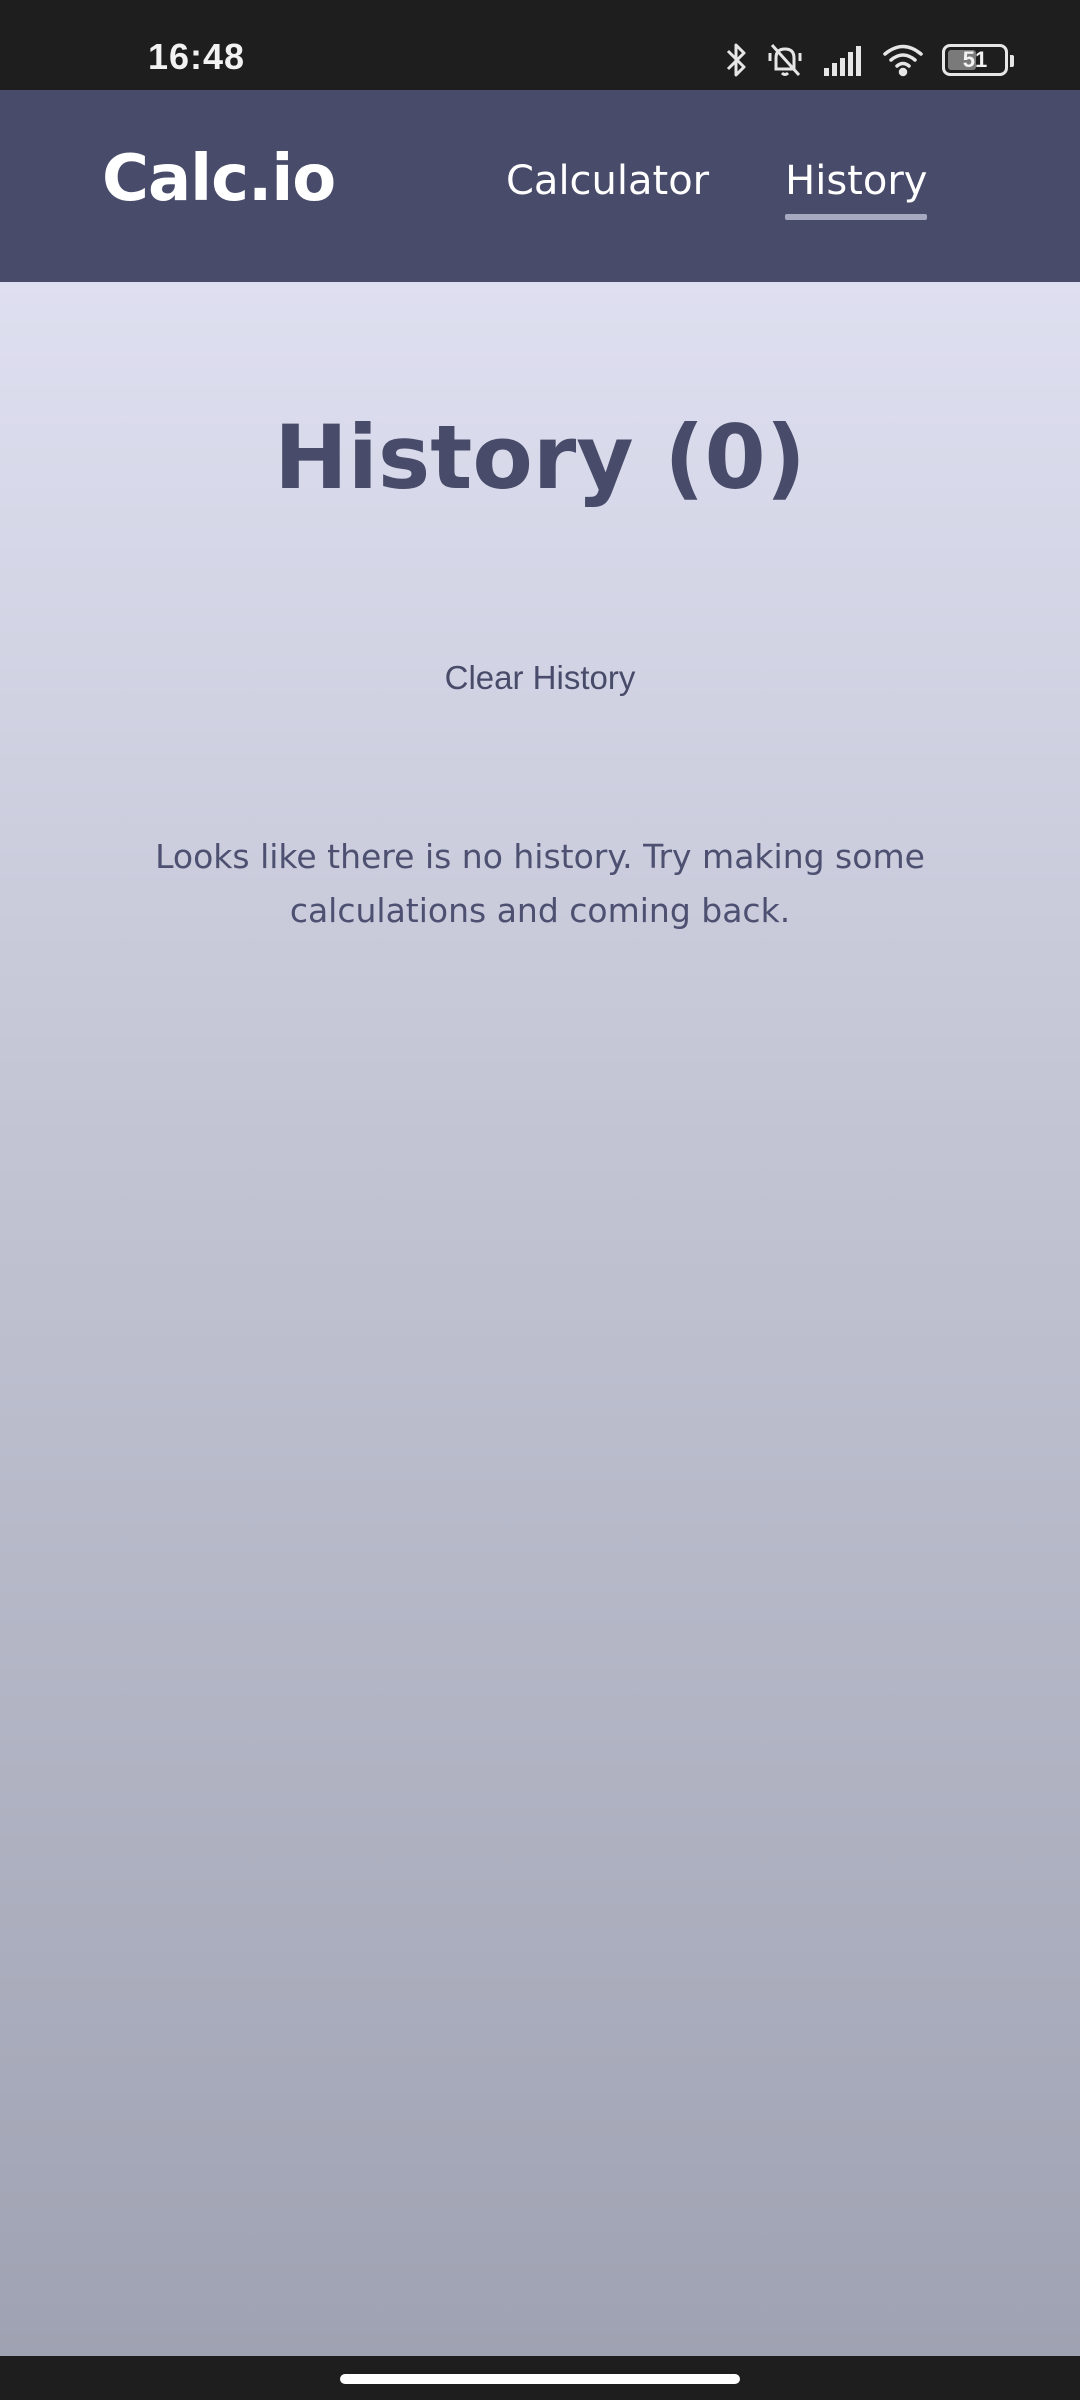 The height and width of the screenshot is (2400, 1080). Describe the element at coordinates (540, 678) in the screenshot. I see `clear-history-button: Clear History` at that location.